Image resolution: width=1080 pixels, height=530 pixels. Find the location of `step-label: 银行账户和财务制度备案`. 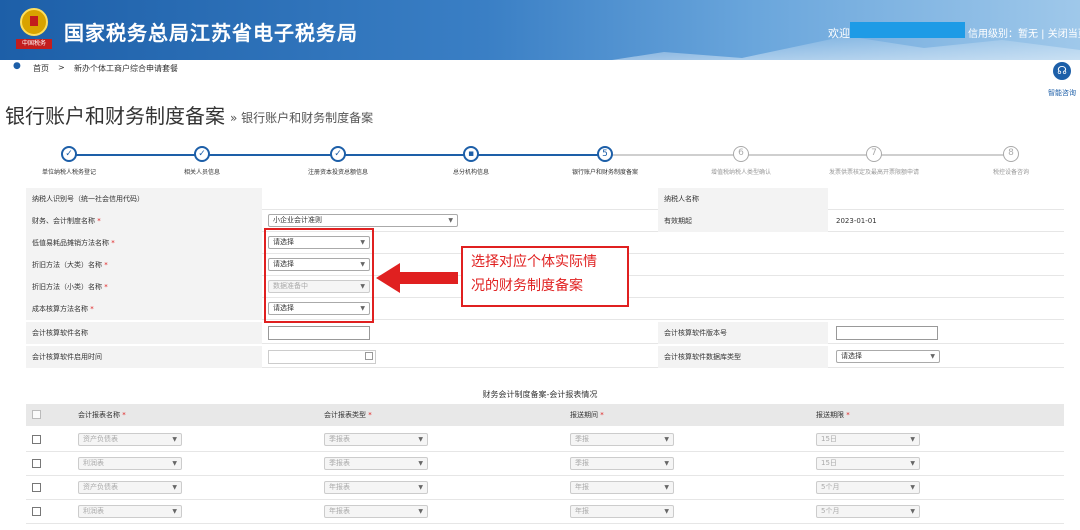

step-label: 银行账户和财务制度备案 is located at coordinates (604, 172).